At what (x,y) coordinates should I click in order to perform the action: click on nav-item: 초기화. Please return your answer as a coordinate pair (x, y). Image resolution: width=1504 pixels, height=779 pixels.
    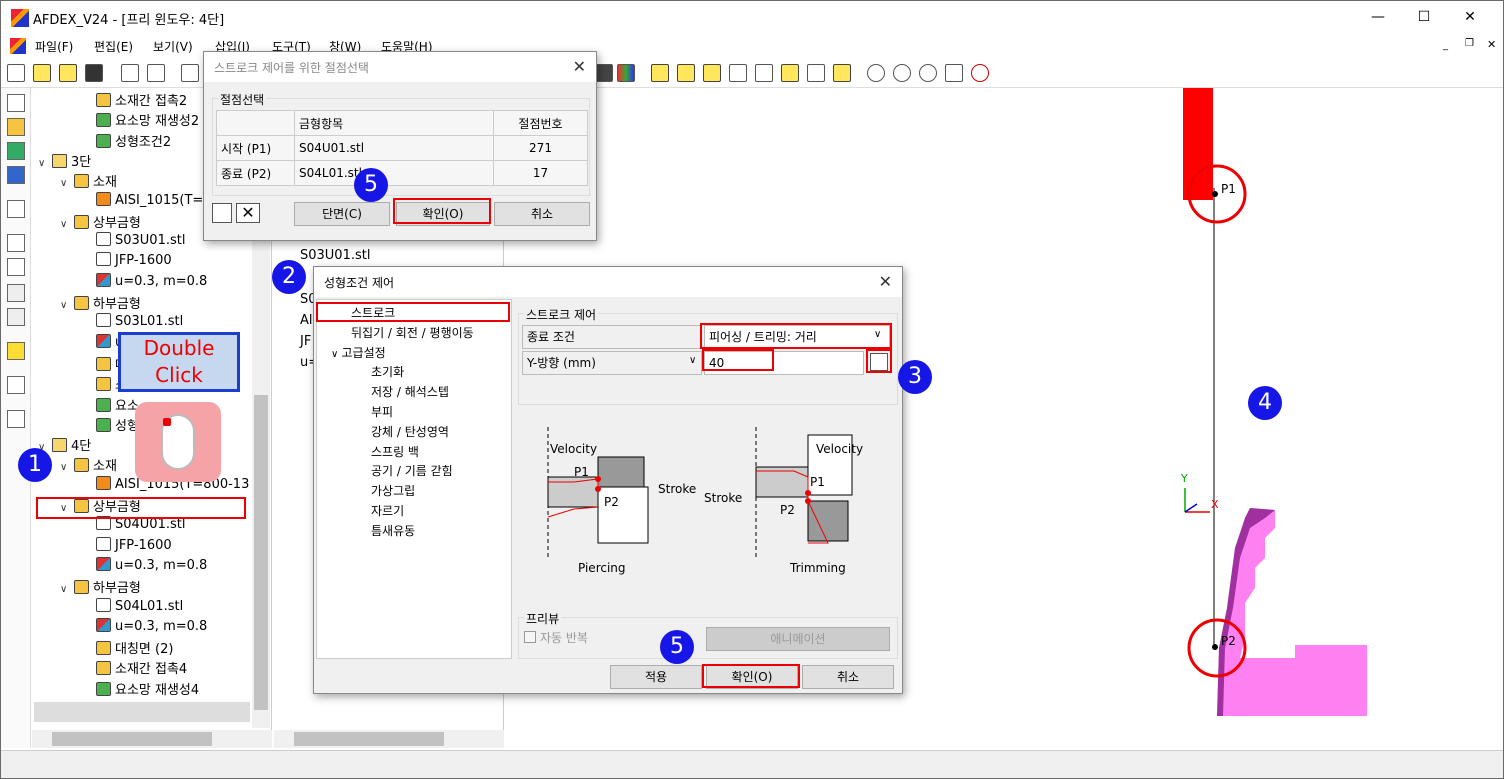
    Looking at the image, I should click on (387, 371).